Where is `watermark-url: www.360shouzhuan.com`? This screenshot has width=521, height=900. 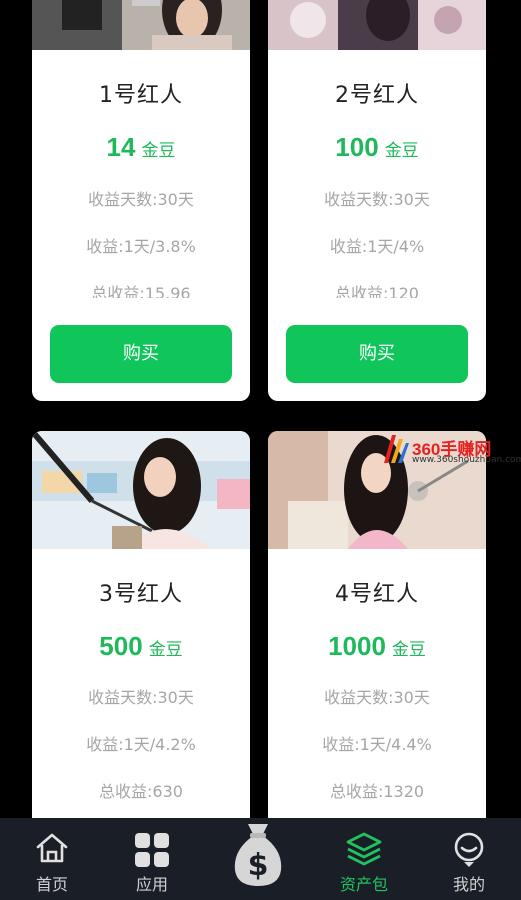
watermark-url: www.360shouzhuan.com is located at coordinates (466, 460).